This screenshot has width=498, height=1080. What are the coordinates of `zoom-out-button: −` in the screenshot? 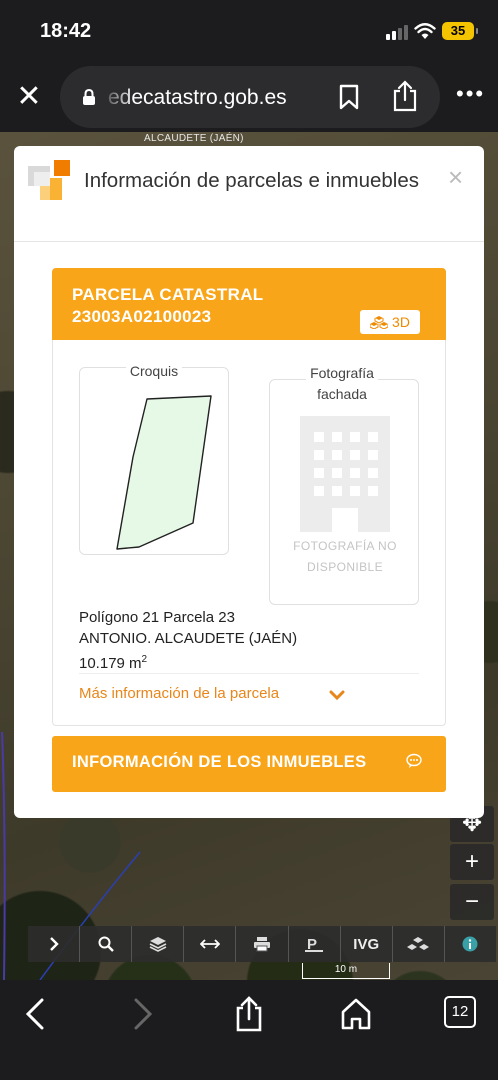 It's located at (472, 902).